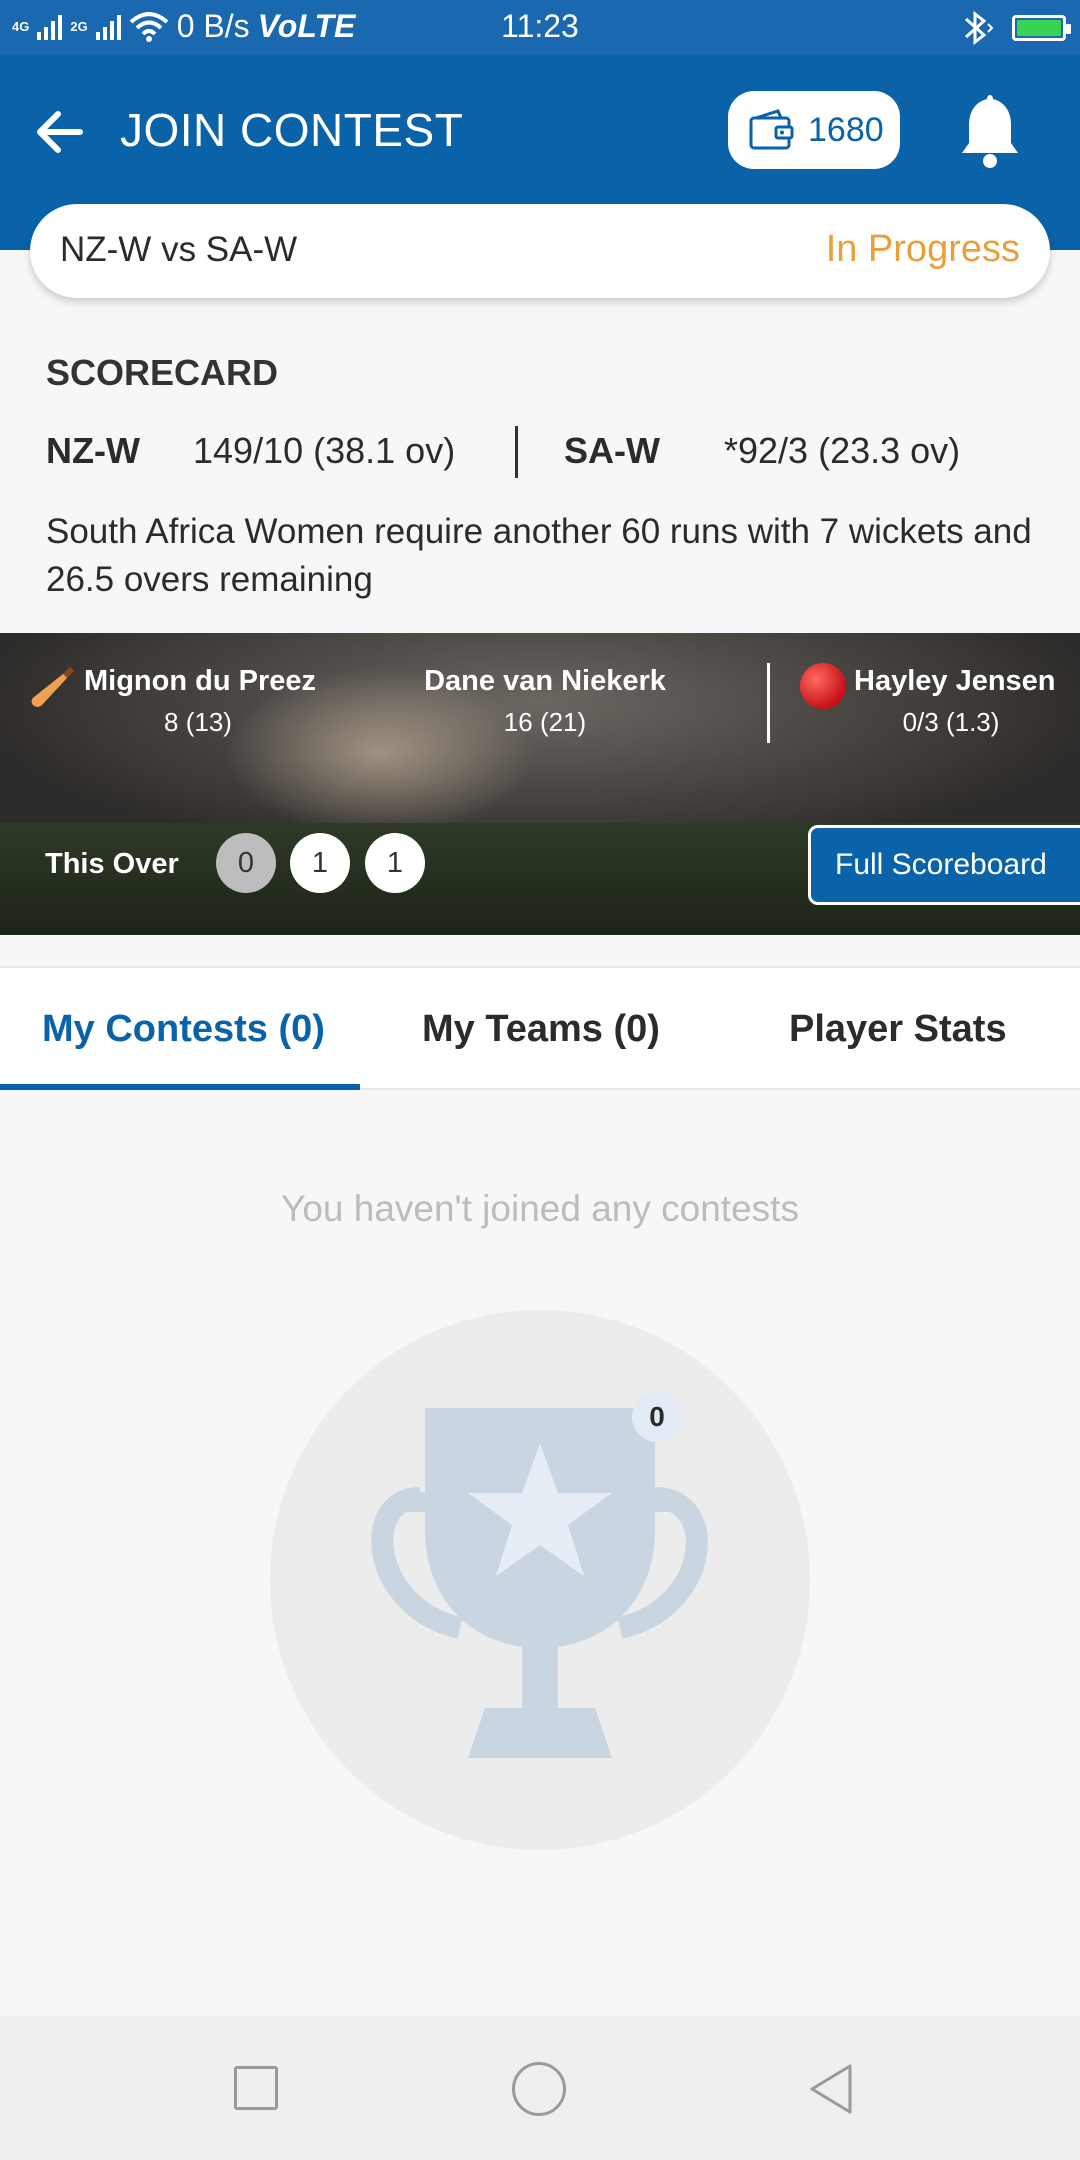 The width and height of the screenshot is (1080, 2160). I want to click on nav-back-icon, so click(831, 2089).